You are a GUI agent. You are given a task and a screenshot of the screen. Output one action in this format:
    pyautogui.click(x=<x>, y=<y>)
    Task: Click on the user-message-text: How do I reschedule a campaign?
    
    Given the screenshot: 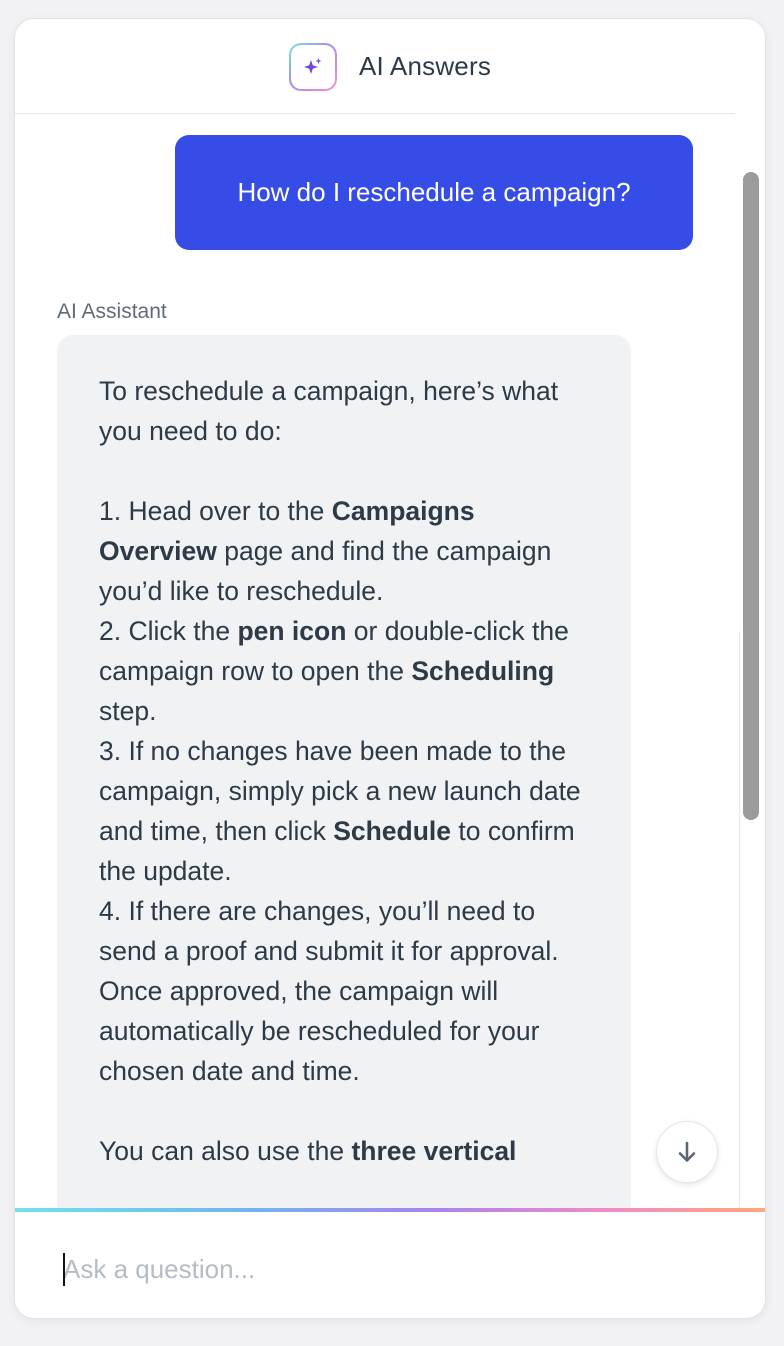 What is the action you would take?
    pyautogui.click(x=434, y=192)
    